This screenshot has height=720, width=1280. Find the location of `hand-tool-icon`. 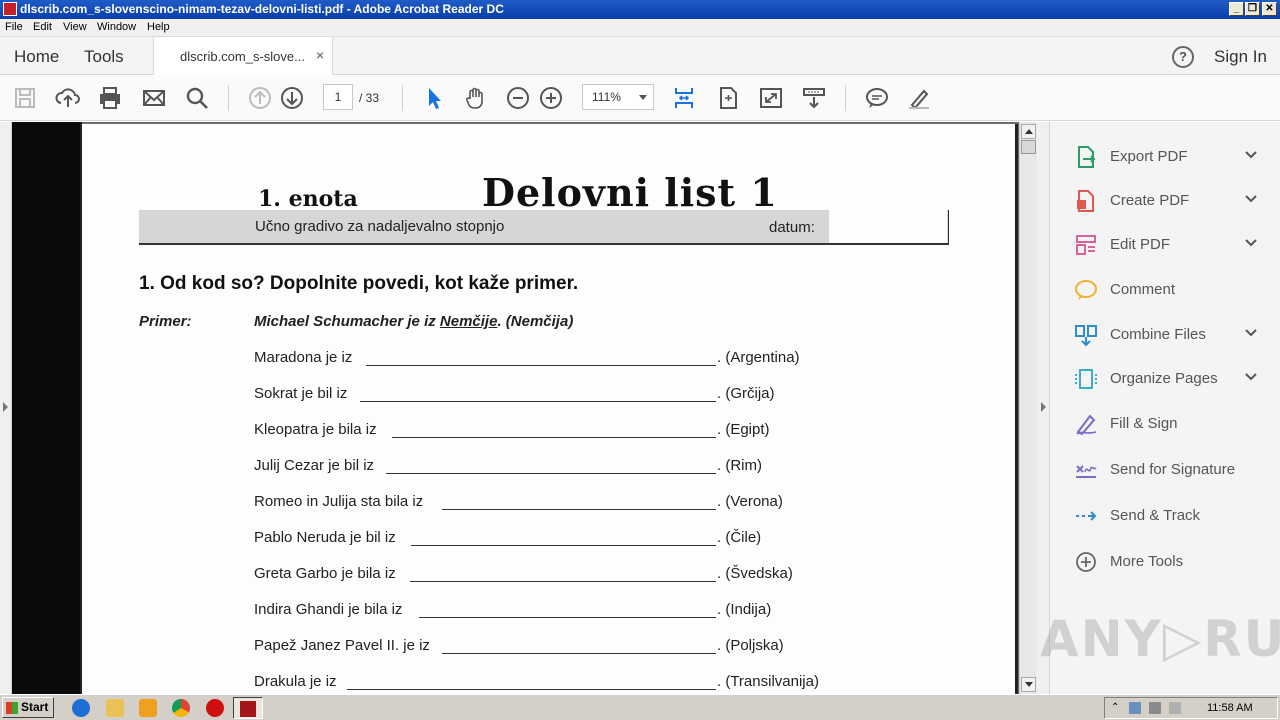

hand-tool-icon is located at coordinates (476, 98).